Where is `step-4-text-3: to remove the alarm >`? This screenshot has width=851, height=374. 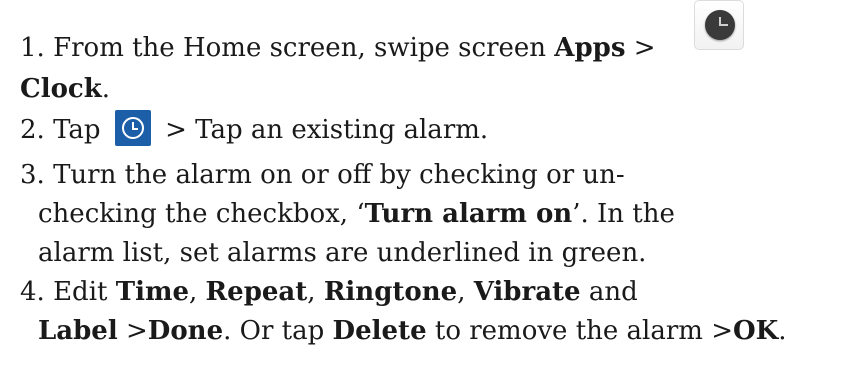
step-4-text-3: to remove the alarm > is located at coordinates (579, 331).